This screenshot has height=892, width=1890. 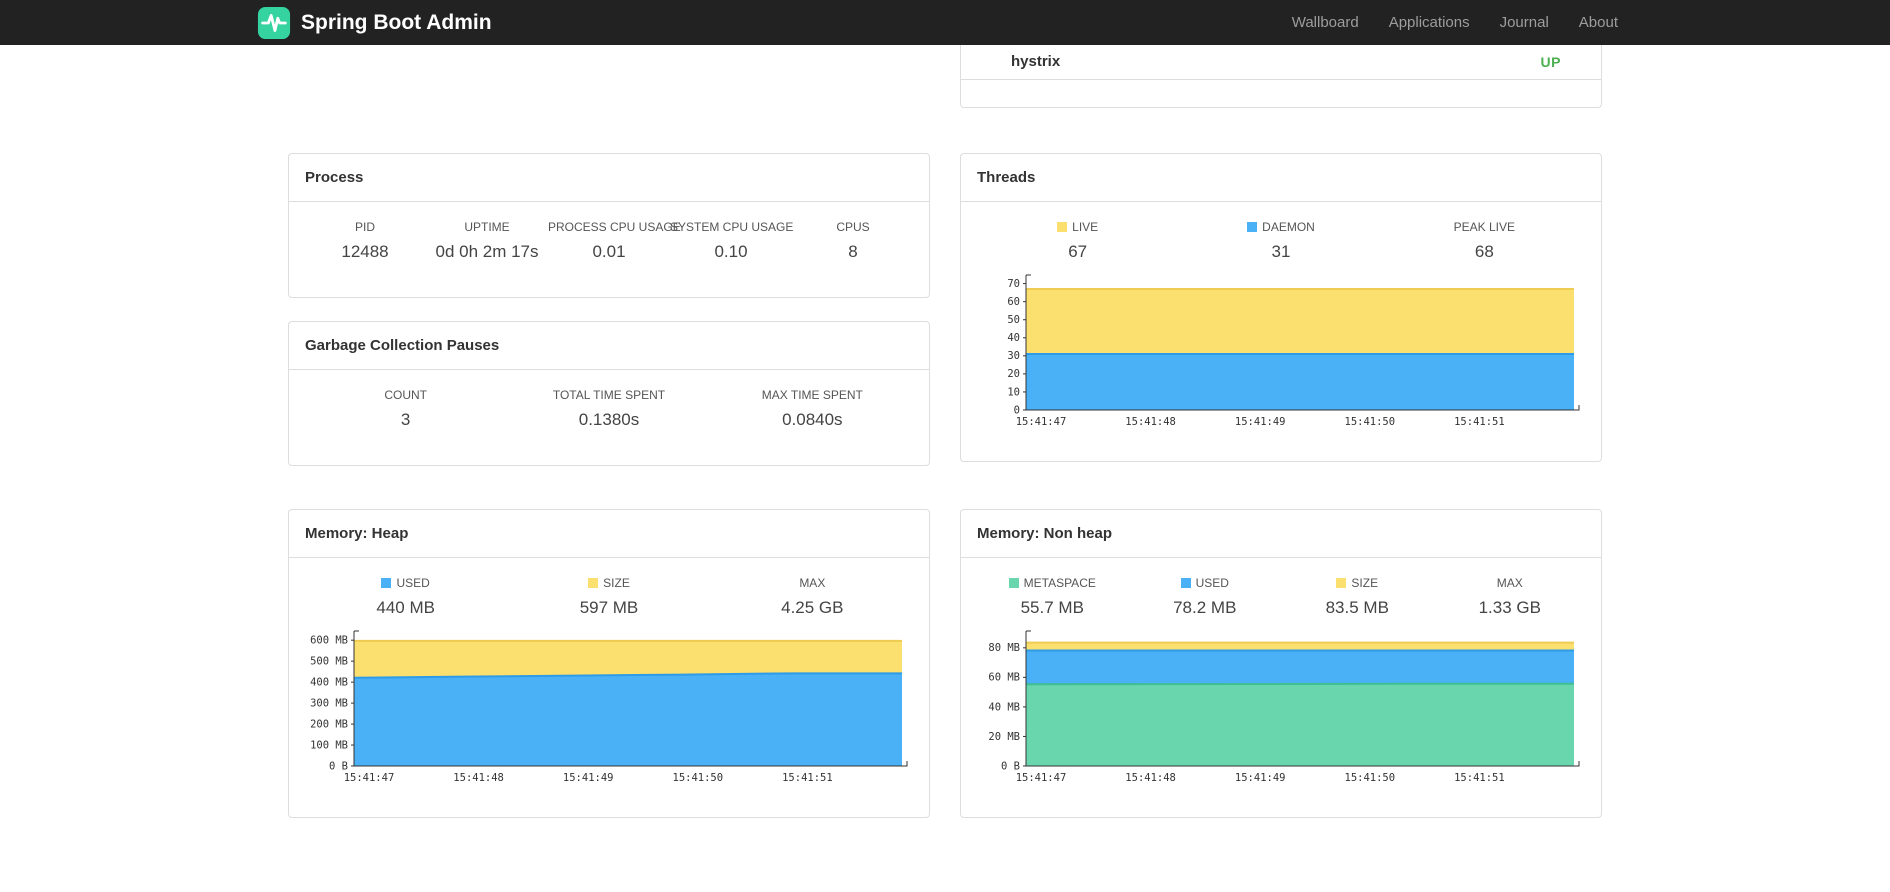 What do you see at coordinates (274, 23) in the screenshot?
I see `spring-boot-admin-logo-icon` at bounding box center [274, 23].